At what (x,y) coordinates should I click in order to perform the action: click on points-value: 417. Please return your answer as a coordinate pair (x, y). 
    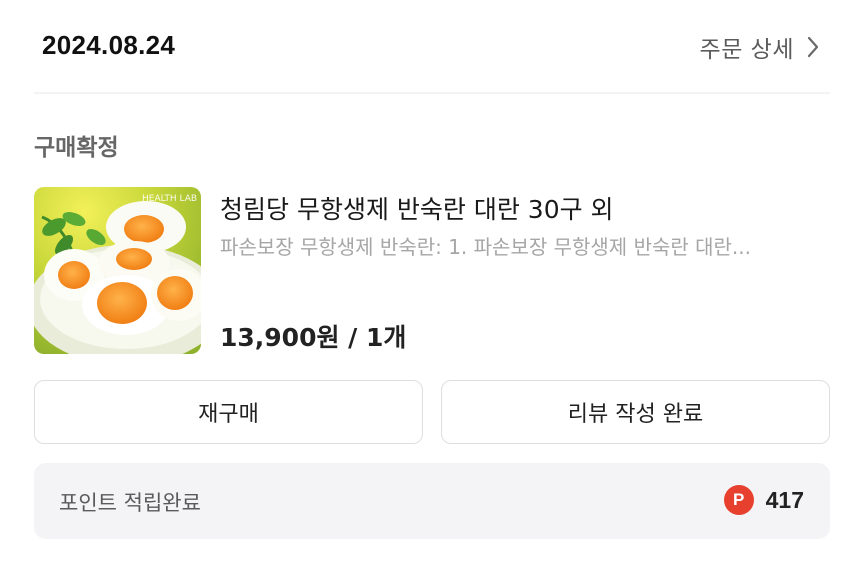
    Looking at the image, I should click on (784, 499).